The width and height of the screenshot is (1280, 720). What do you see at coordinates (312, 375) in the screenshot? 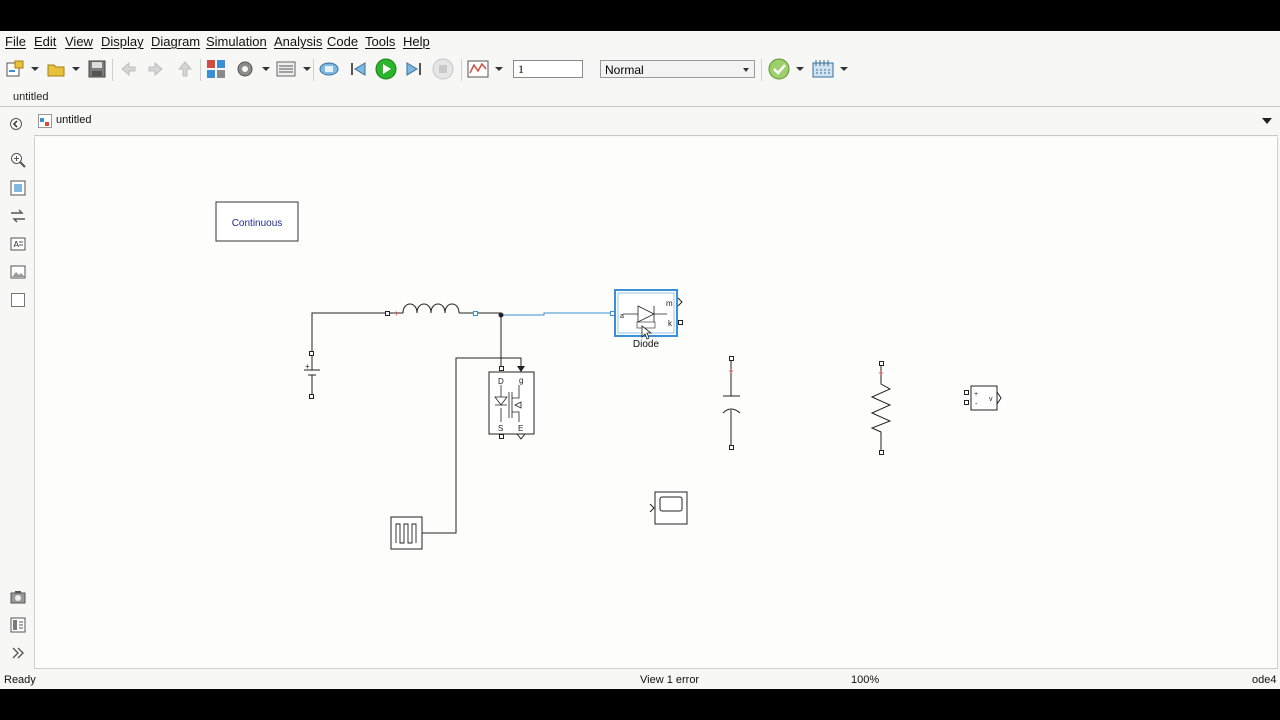
I see `dc-voltage-source-block: +` at bounding box center [312, 375].